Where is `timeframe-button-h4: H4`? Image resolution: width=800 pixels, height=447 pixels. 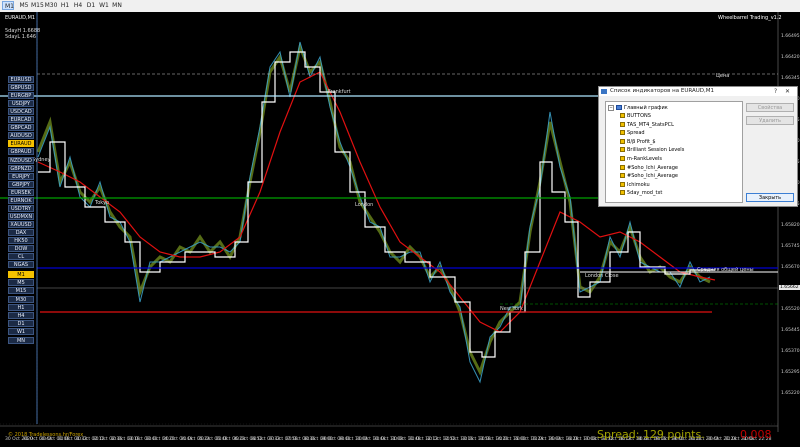 timeframe-button-h4: H4 is located at coordinates (21, 315).